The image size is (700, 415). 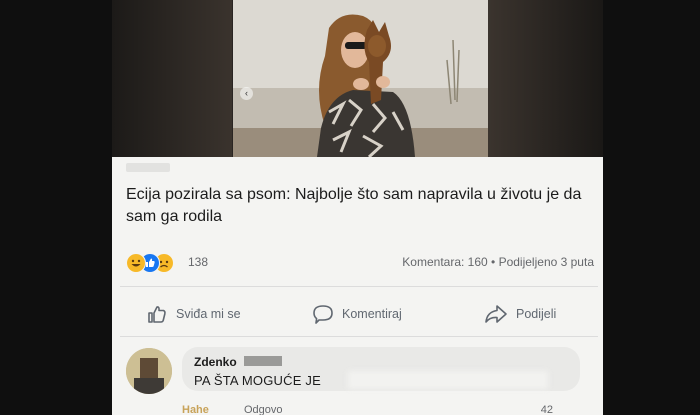 I want to click on right-dark-edge, so click(x=651, y=207).